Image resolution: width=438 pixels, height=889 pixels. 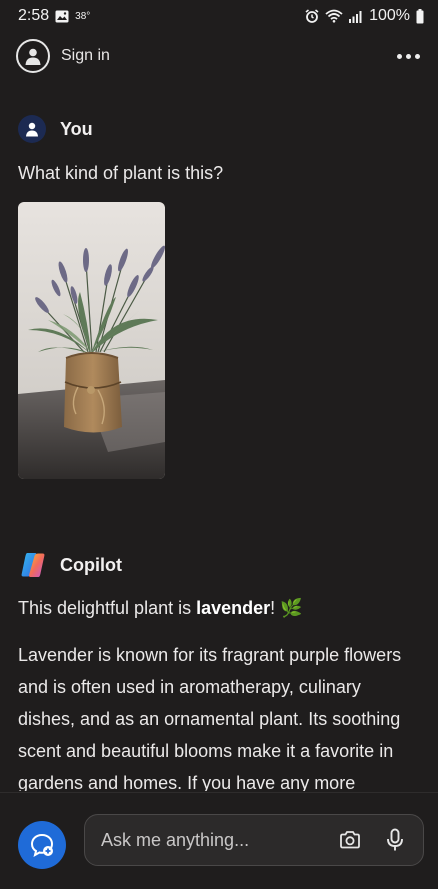 I want to click on microphone-icon, so click(x=394, y=839).